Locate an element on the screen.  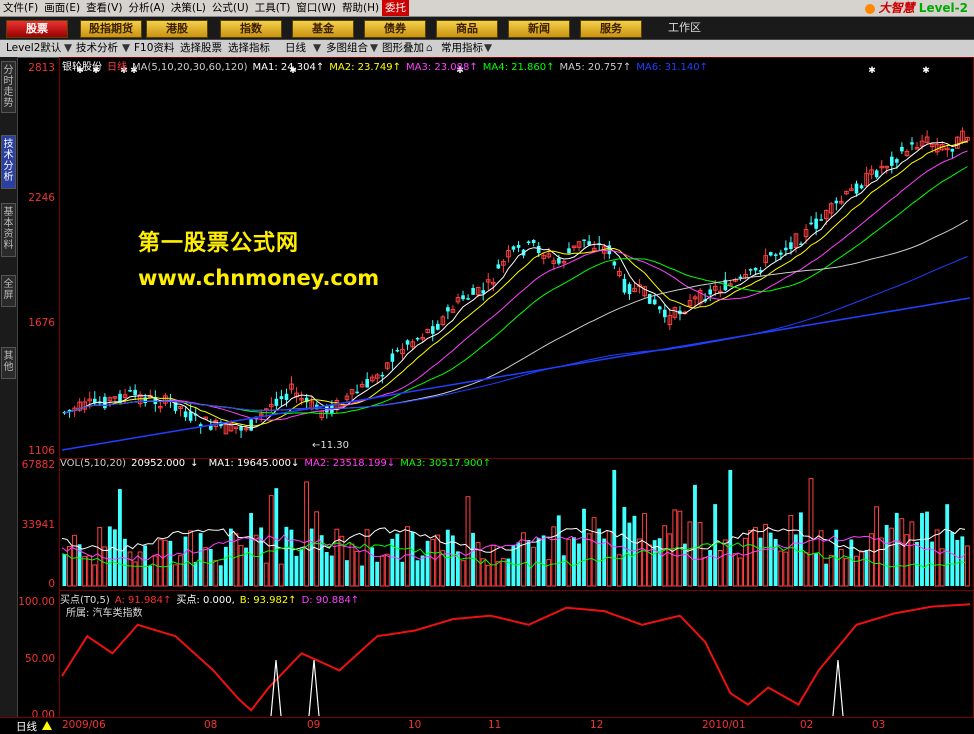
x-tick: 09 is located at coordinates (314, 725).